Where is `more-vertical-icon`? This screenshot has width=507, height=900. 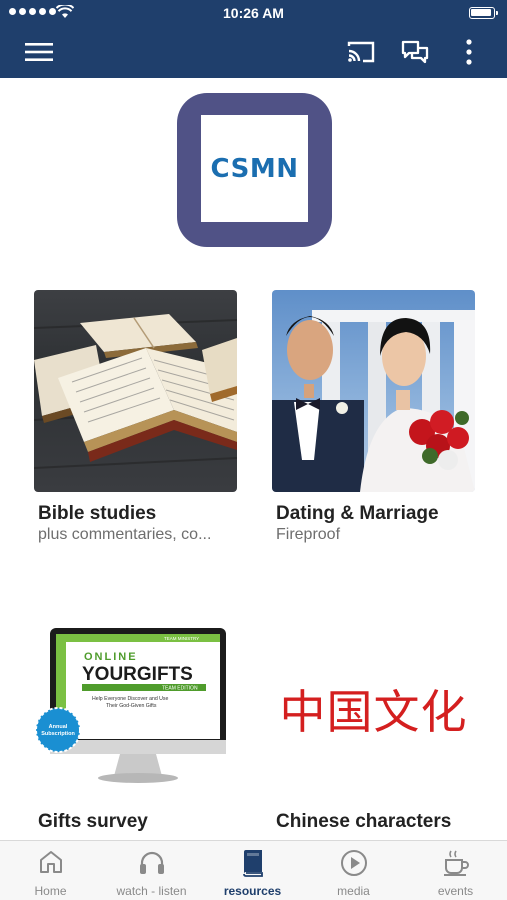 more-vertical-icon is located at coordinates (469, 52).